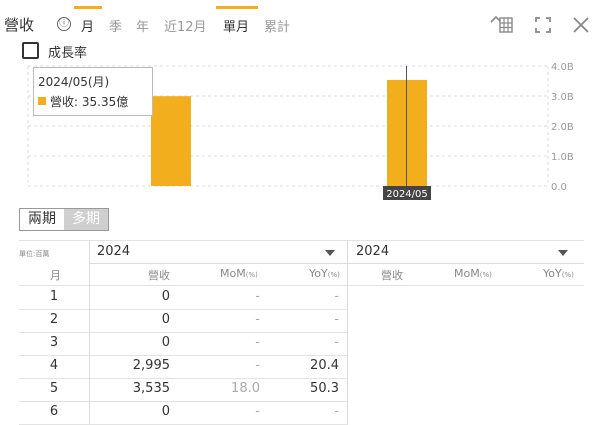 Image resolution: width=606 pixels, height=425 pixels. Describe the element at coordinates (251, 275) in the screenshot. I see `col-mom-unit: (%)` at that location.